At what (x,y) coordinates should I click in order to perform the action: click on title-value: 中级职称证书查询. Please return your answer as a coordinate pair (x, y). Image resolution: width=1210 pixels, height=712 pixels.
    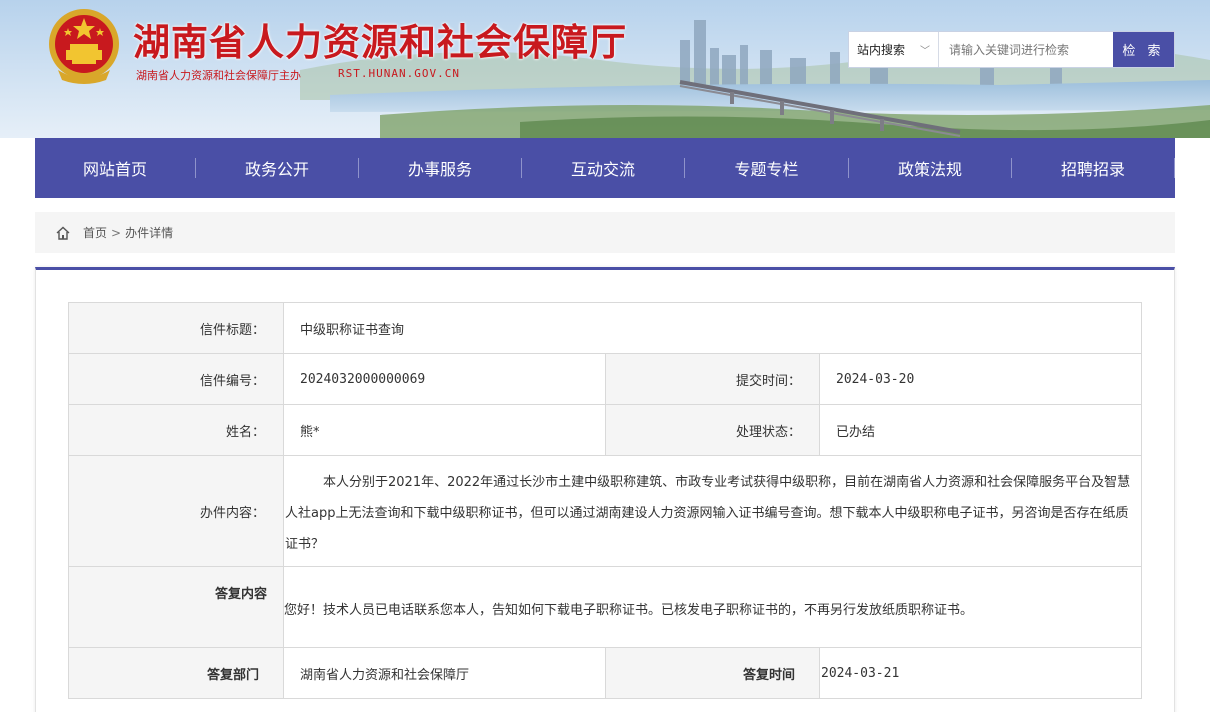
    Looking at the image, I should click on (352, 330).